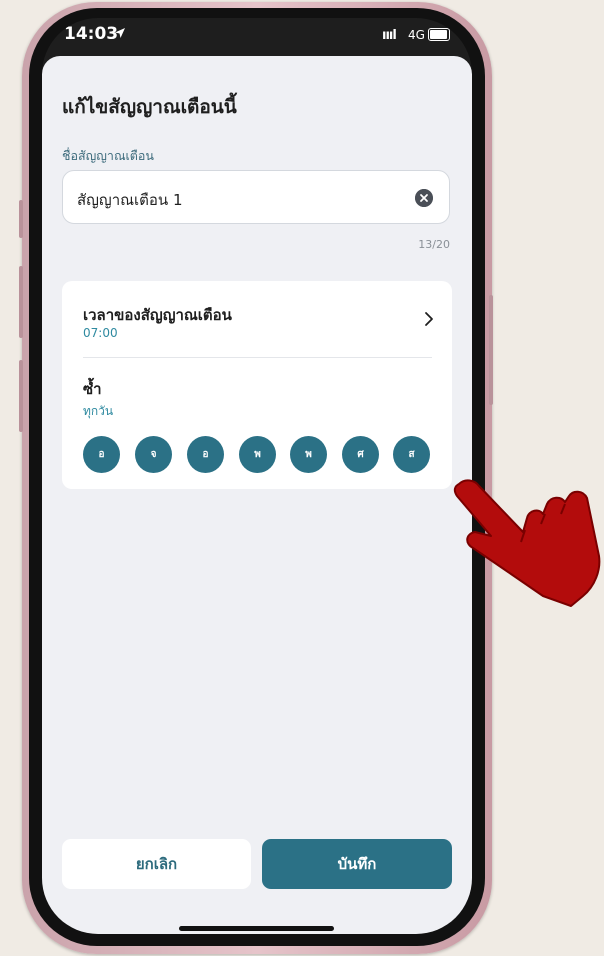 The image size is (604, 956). What do you see at coordinates (21, 302) in the screenshot?
I see `side-button-volume-up` at bounding box center [21, 302].